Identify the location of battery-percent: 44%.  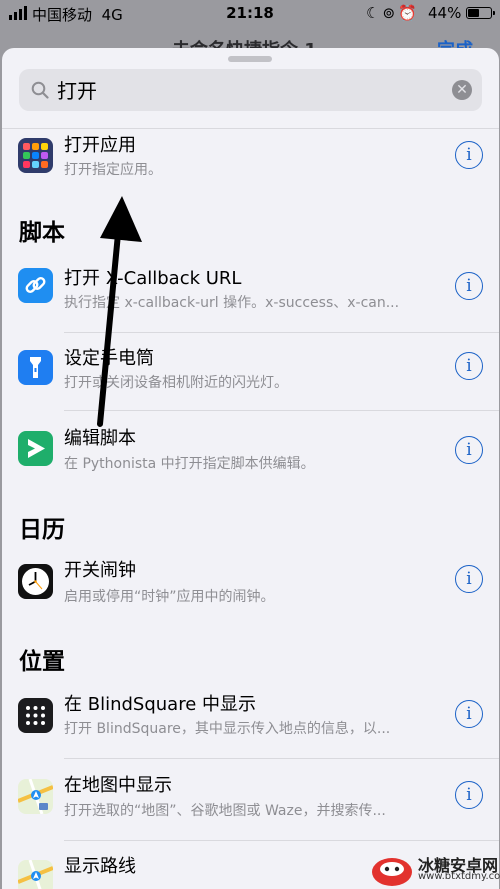
(445, 13).